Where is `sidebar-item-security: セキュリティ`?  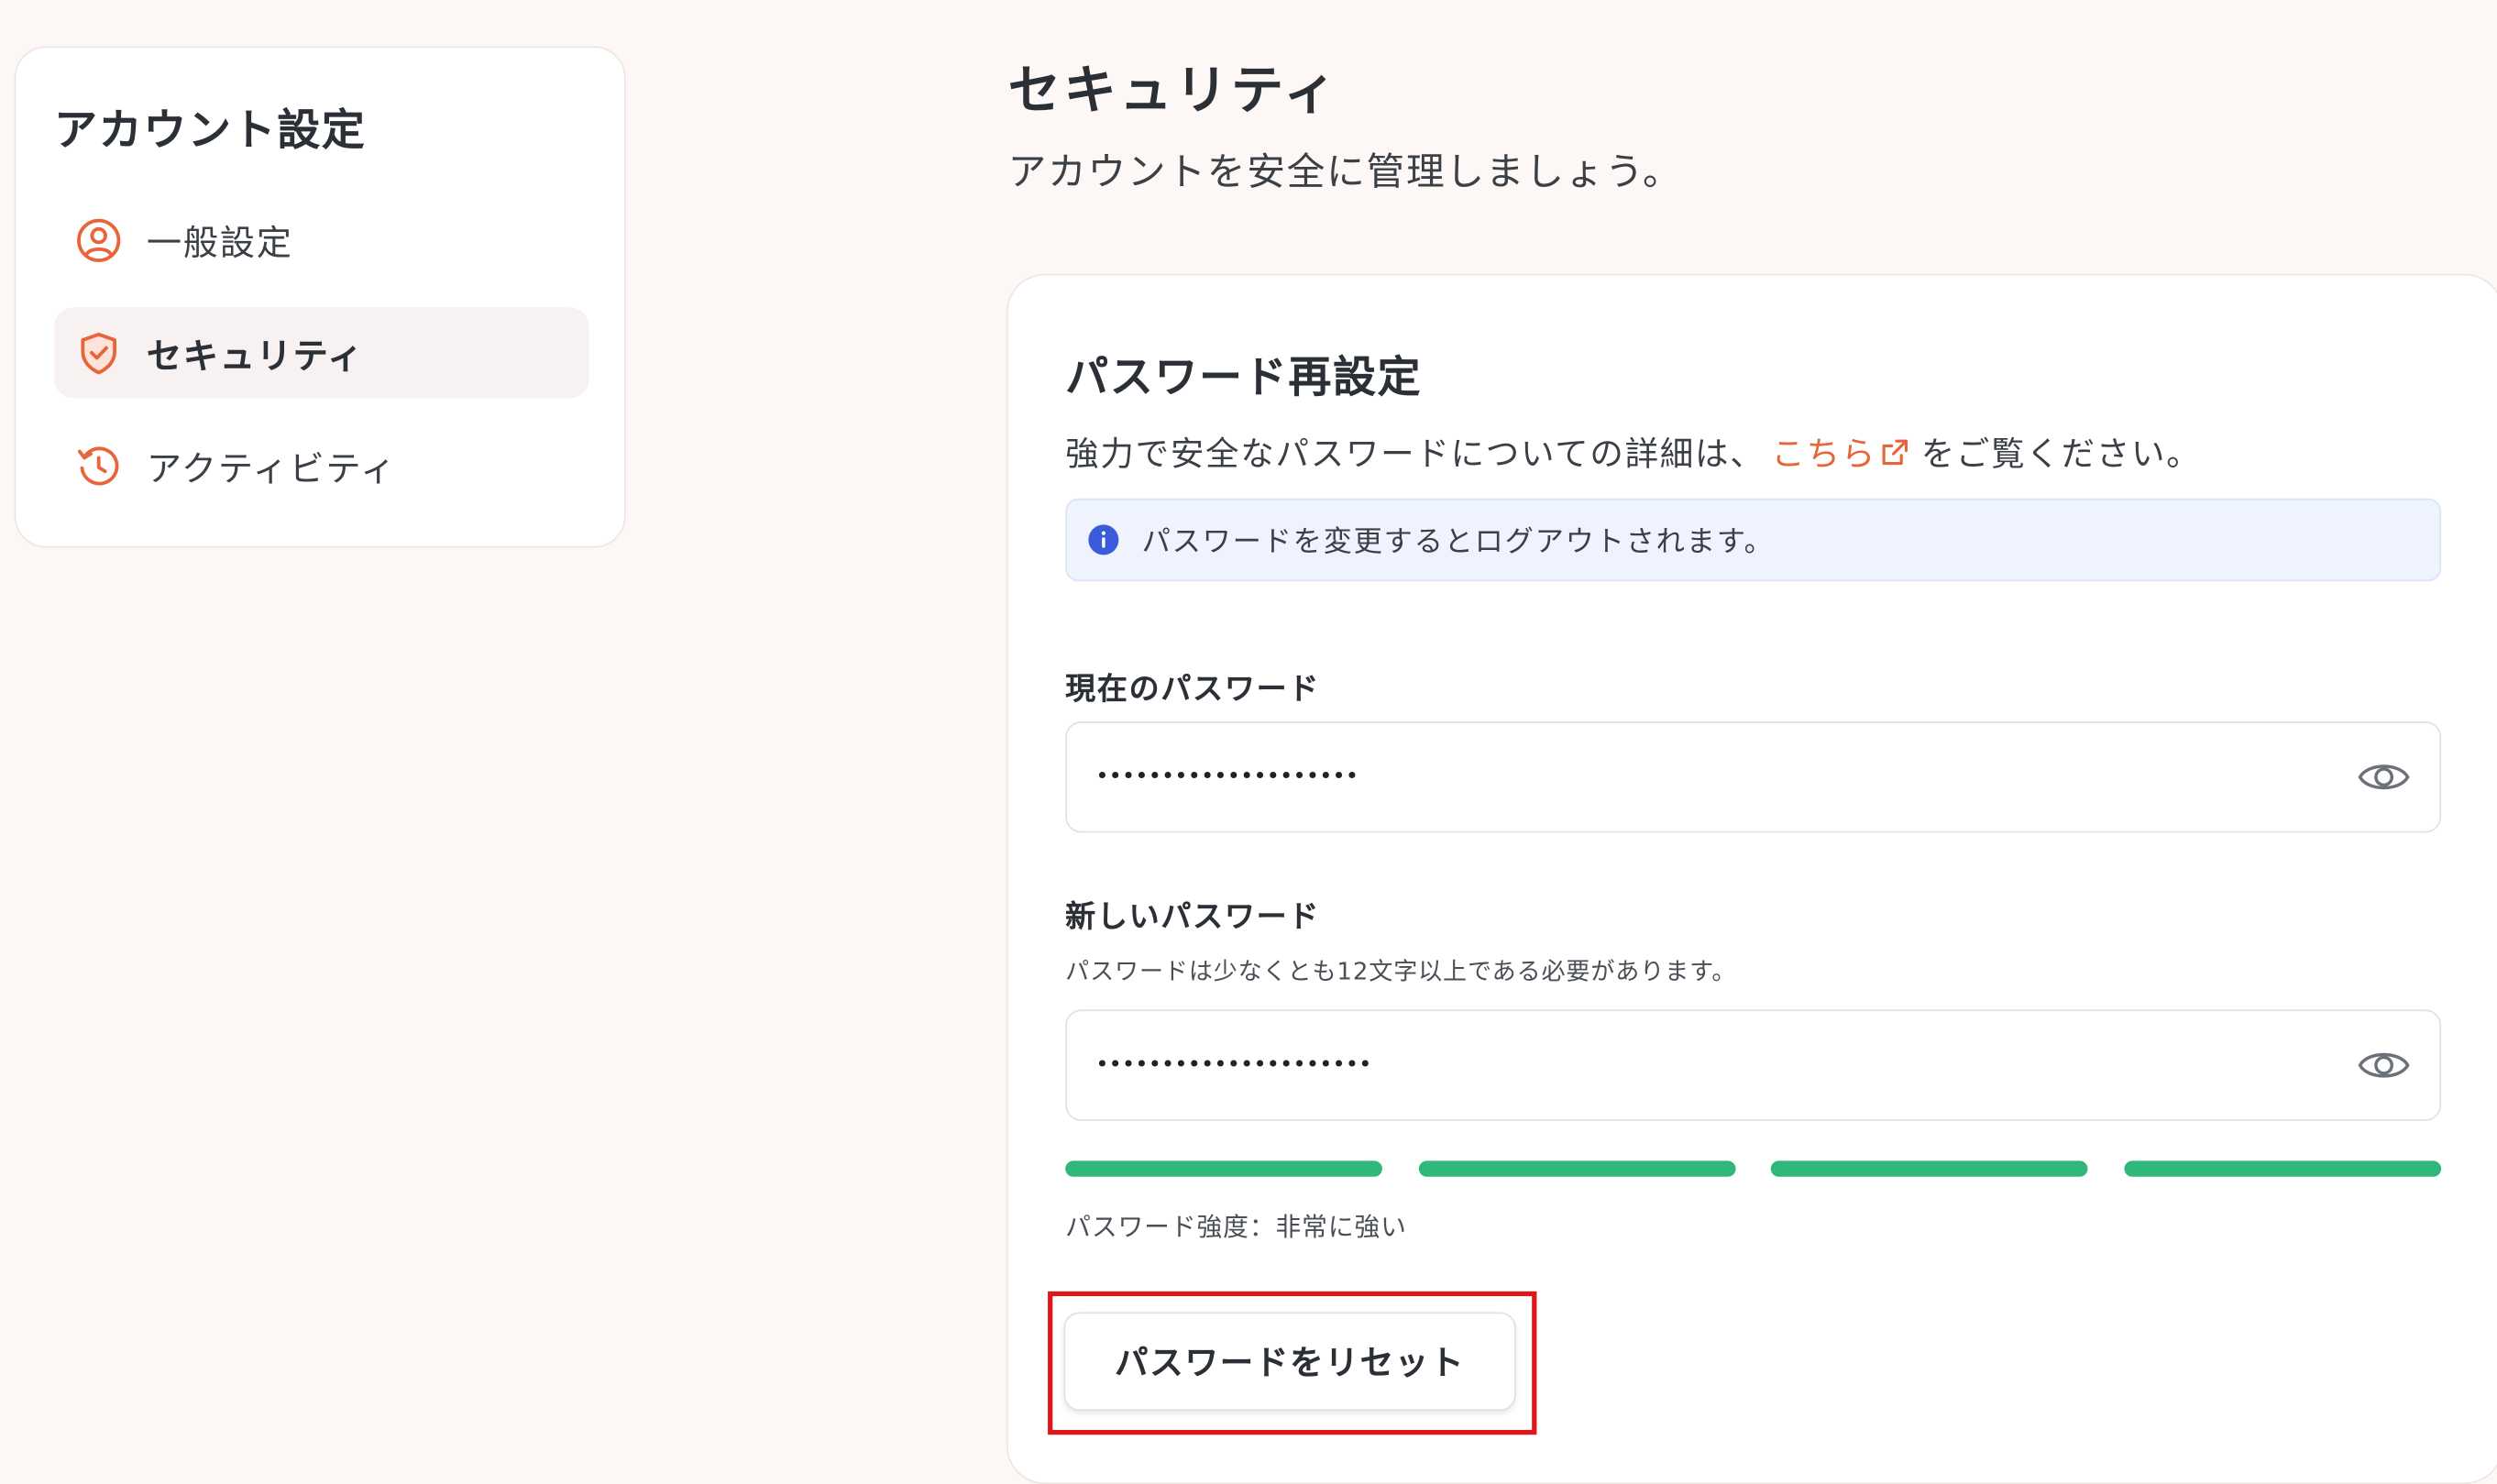 sidebar-item-security: セキュリティ is located at coordinates (321, 353).